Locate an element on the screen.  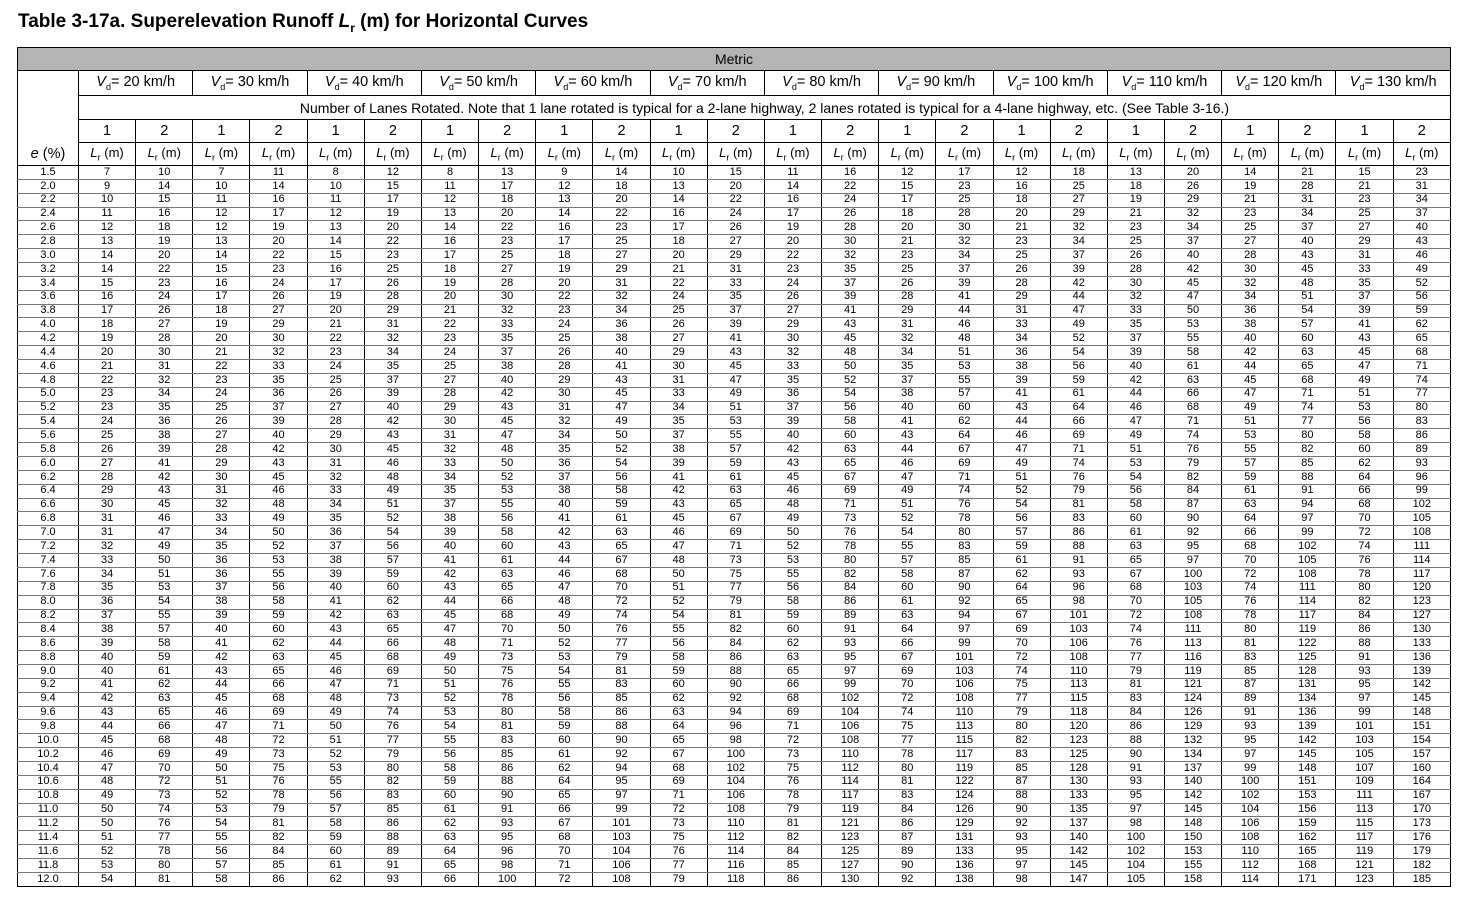
runoff-cell: 35 is located at coordinates (1364, 283).